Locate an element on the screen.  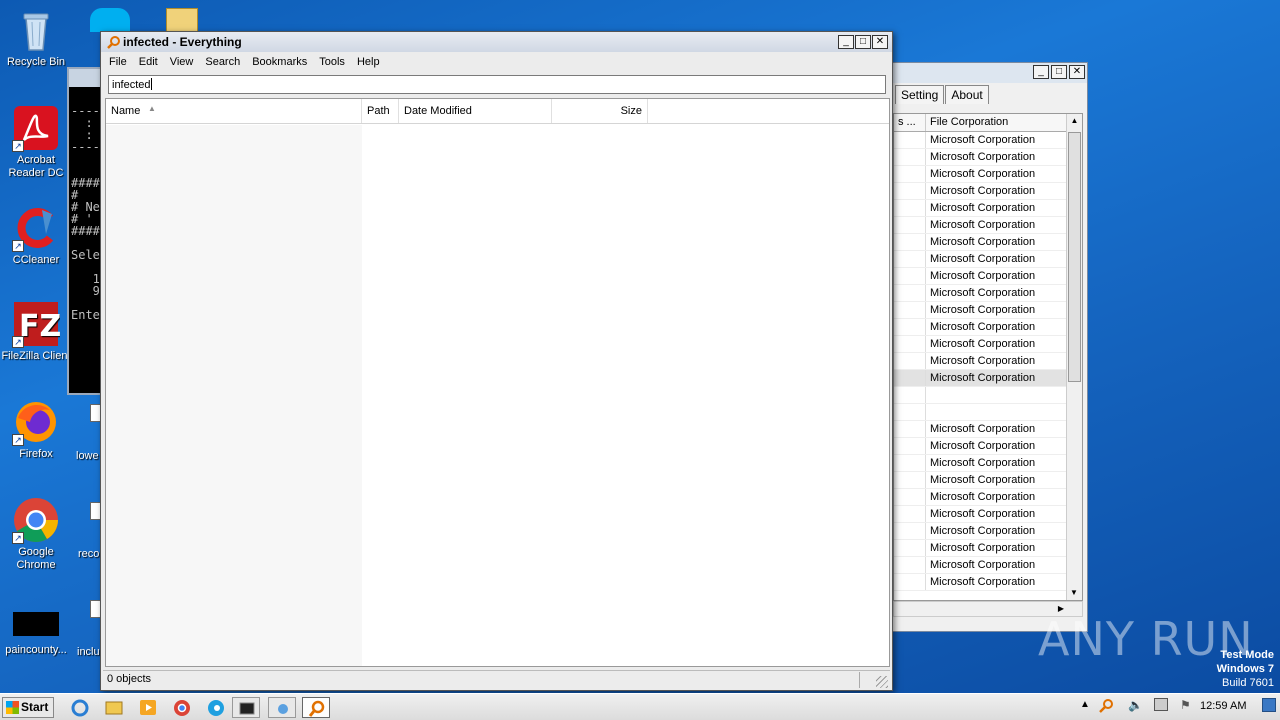
taskbar-chrome-icon is located at coordinates (182, 707).